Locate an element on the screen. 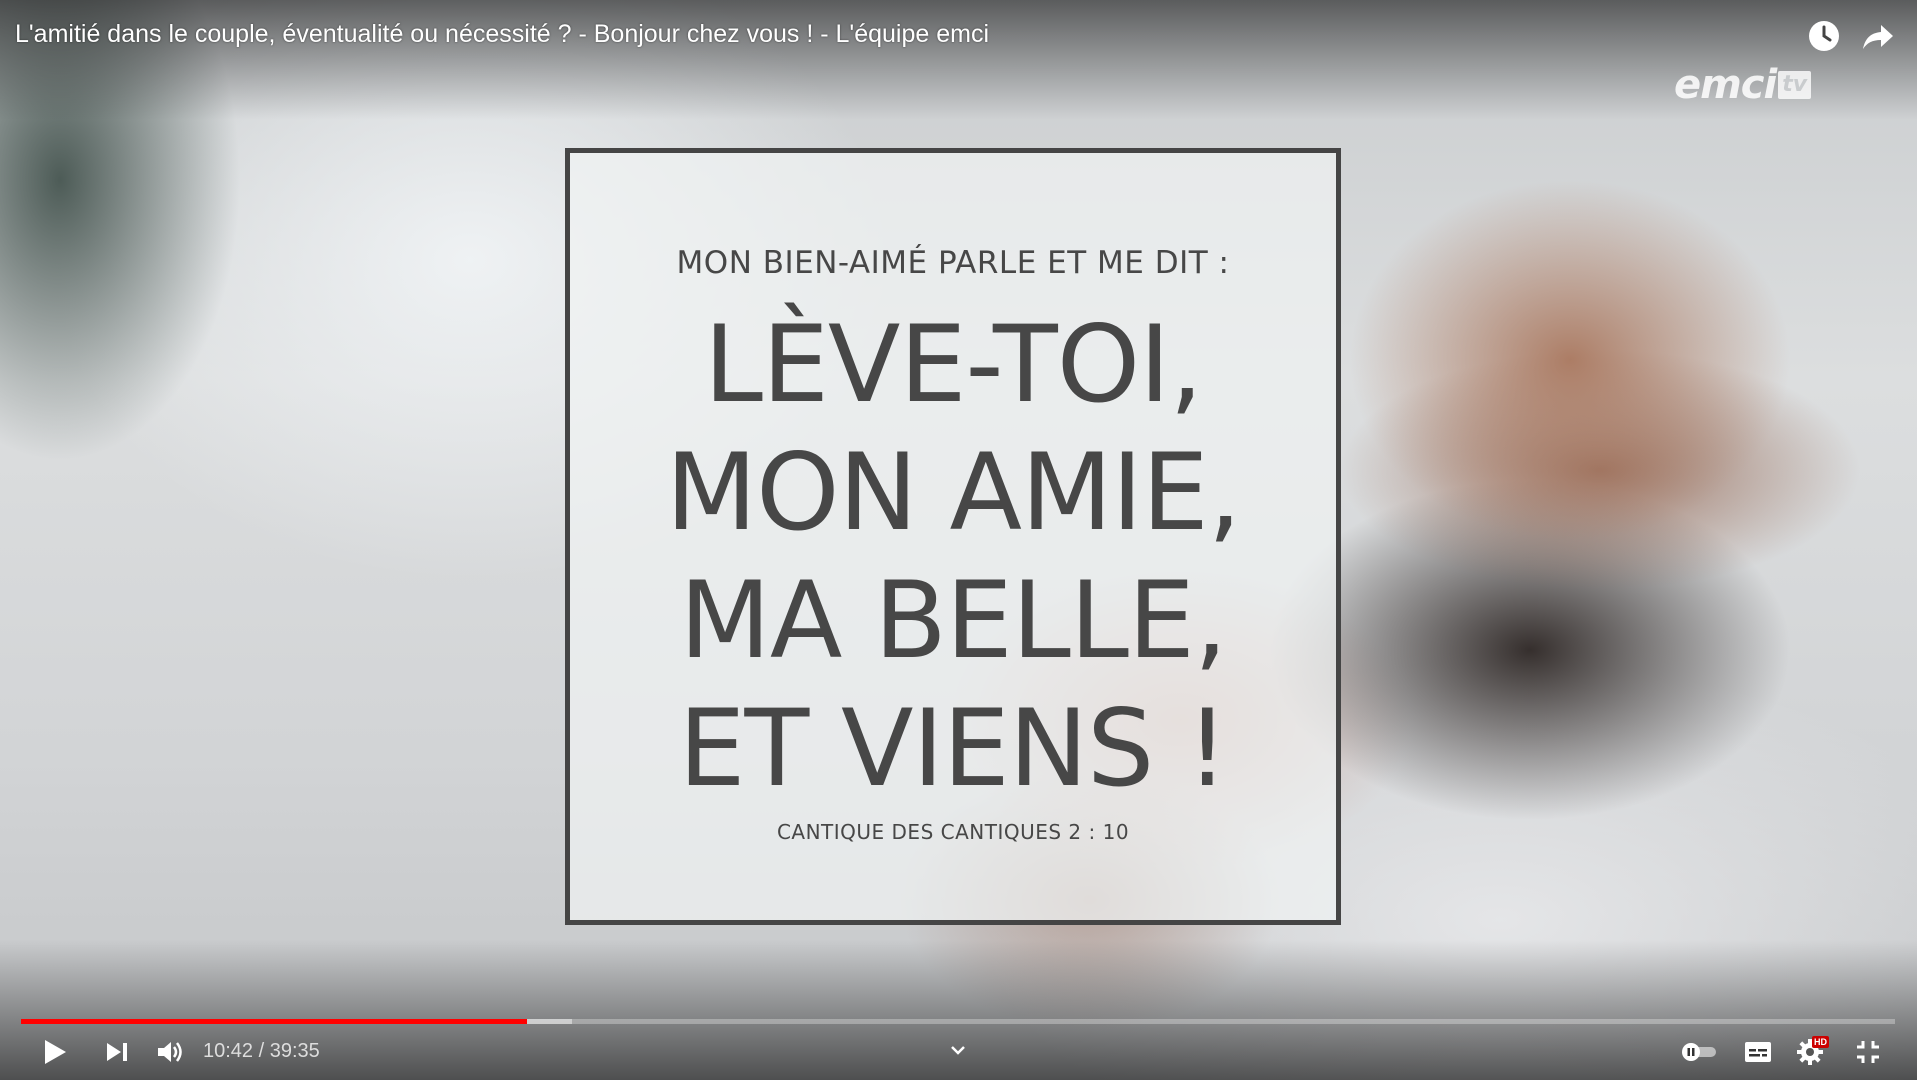  autoplay-toggle is located at coordinates (1700, 1052).